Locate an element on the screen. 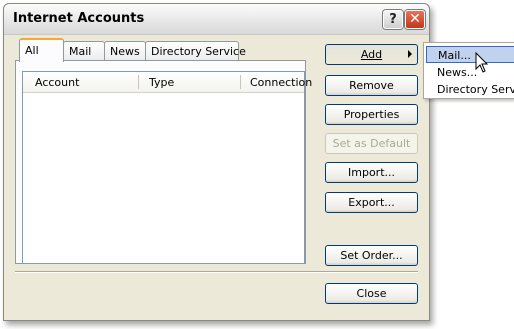 The width and height of the screenshot is (514, 329). add-submenu: Mail... News... Directory Service is located at coordinates (468, 70).